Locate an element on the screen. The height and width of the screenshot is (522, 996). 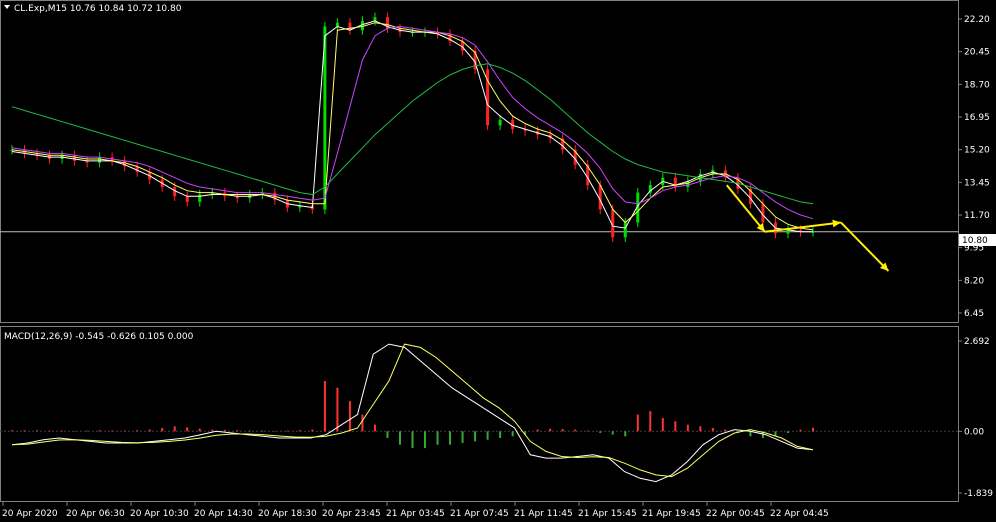
price-tick-label: 8.20 is located at coordinates (974, 281).